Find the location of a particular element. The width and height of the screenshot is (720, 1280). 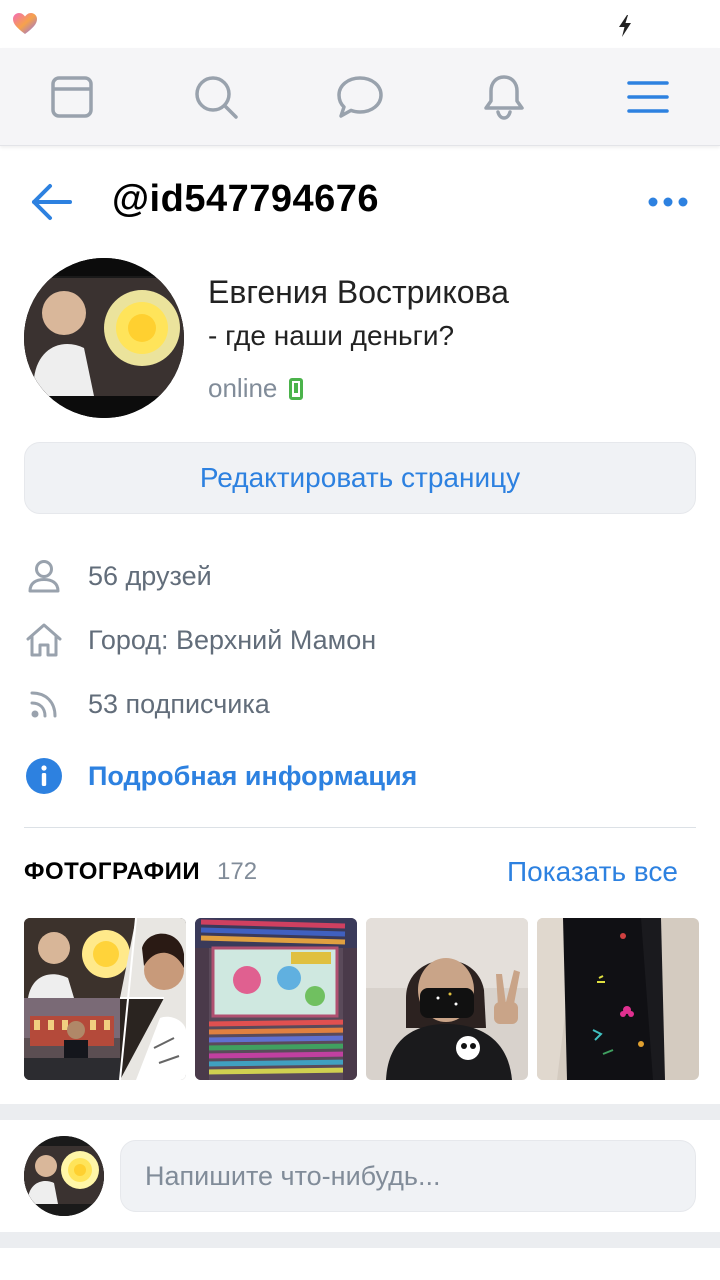

messages-icon is located at coordinates (360, 97).